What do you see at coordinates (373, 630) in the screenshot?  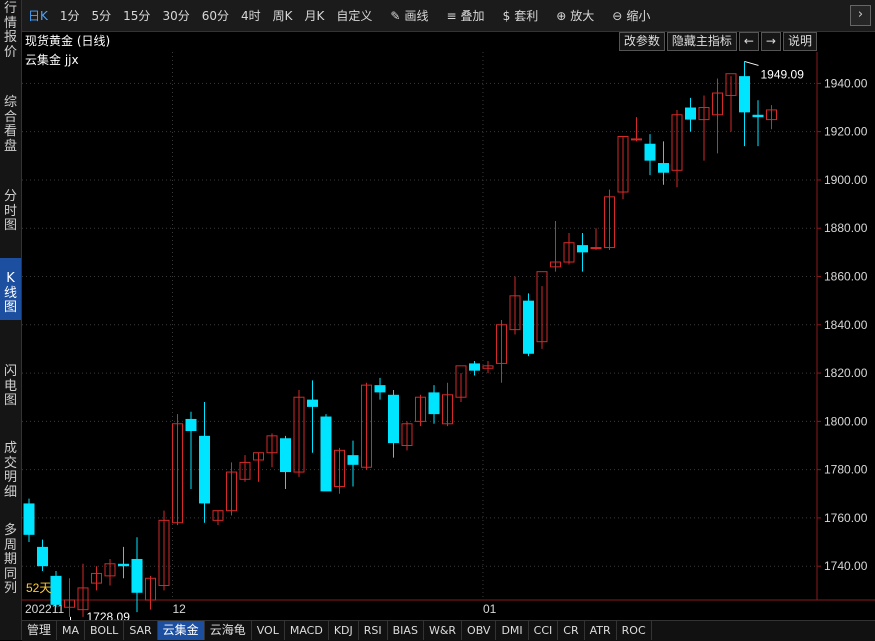 I see `indicator-tab-9: RSI` at bounding box center [373, 630].